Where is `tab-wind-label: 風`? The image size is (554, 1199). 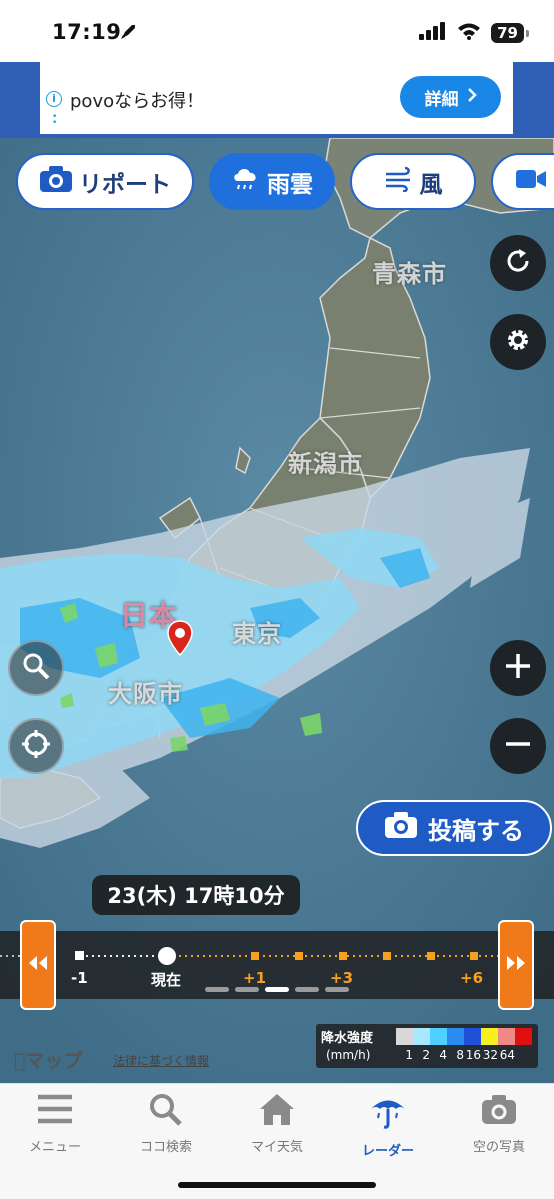 tab-wind-label: 風 is located at coordinates (431, 184).